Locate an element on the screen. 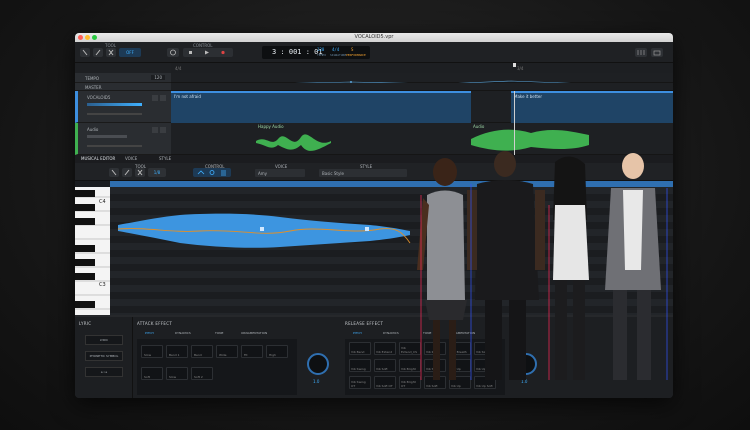  sliders-icon is located at coordinates (641, 52).